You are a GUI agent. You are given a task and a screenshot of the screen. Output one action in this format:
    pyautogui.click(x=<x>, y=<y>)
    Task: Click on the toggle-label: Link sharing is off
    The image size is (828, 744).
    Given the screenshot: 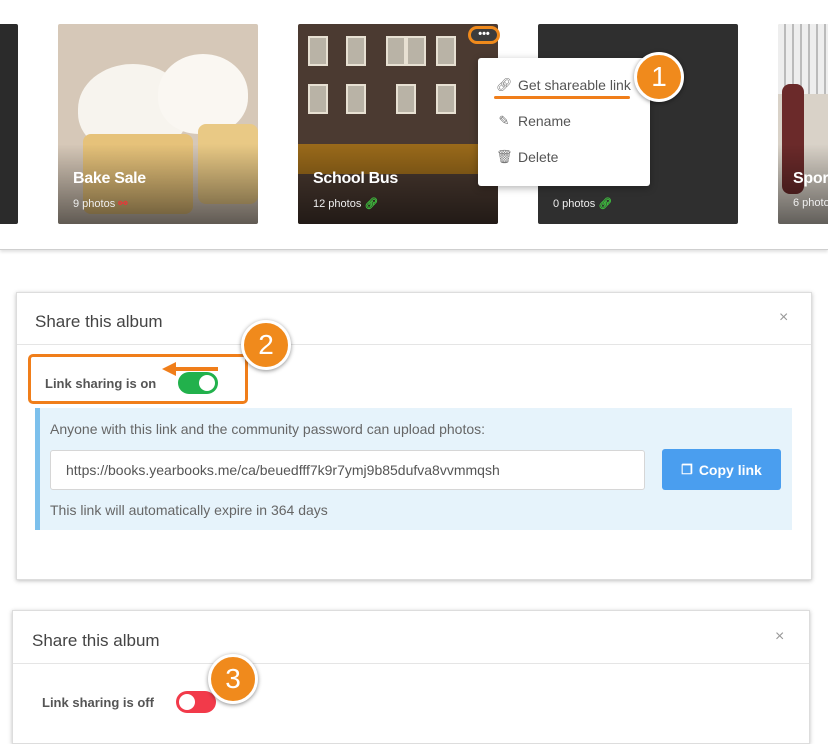 What is the action you would take?
    pyautogui.click(x=98, y=702)
    